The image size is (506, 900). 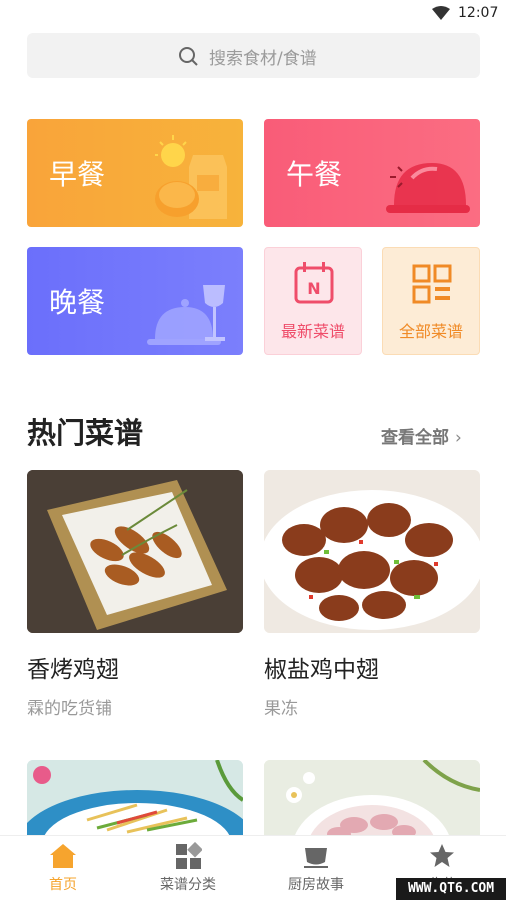 What do you see at coordinates (85, 433) in the screenshot?
I see `hot-recipes-title: 热门菜谱` at bounding box center [85, 433].